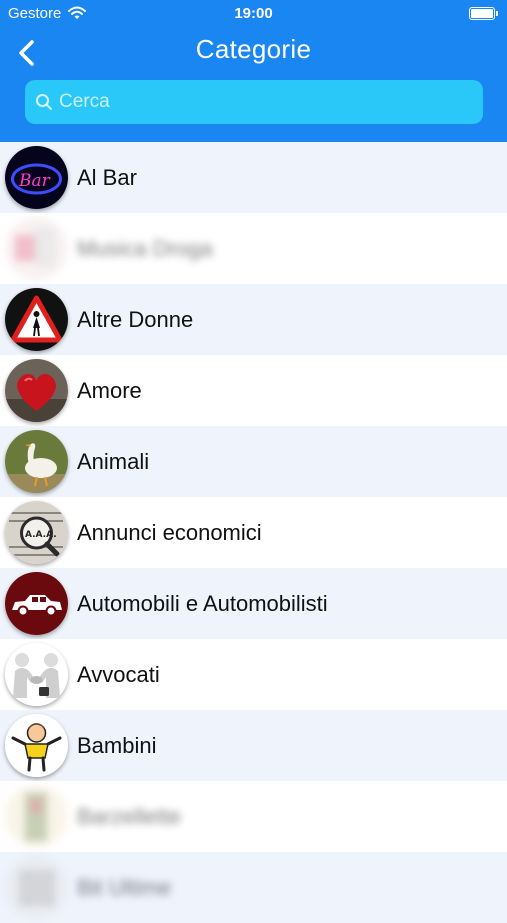  I want to click on status-bar: Gestore 19:00, so click(253, 14).